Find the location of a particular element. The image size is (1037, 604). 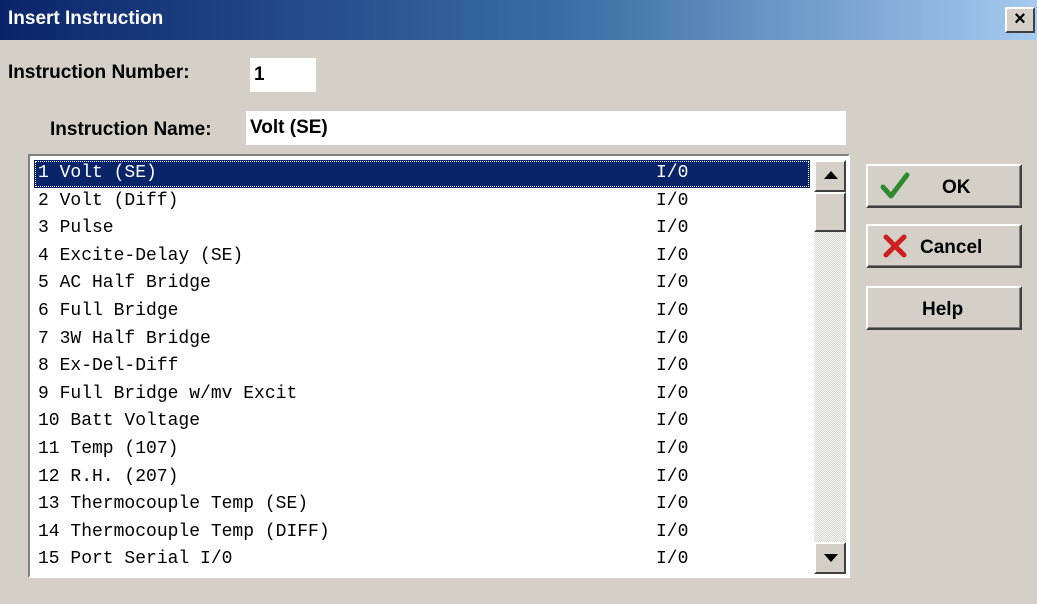

list-item: 15 Port Serial I/0 I/0 is located at coordinates (422, 560).